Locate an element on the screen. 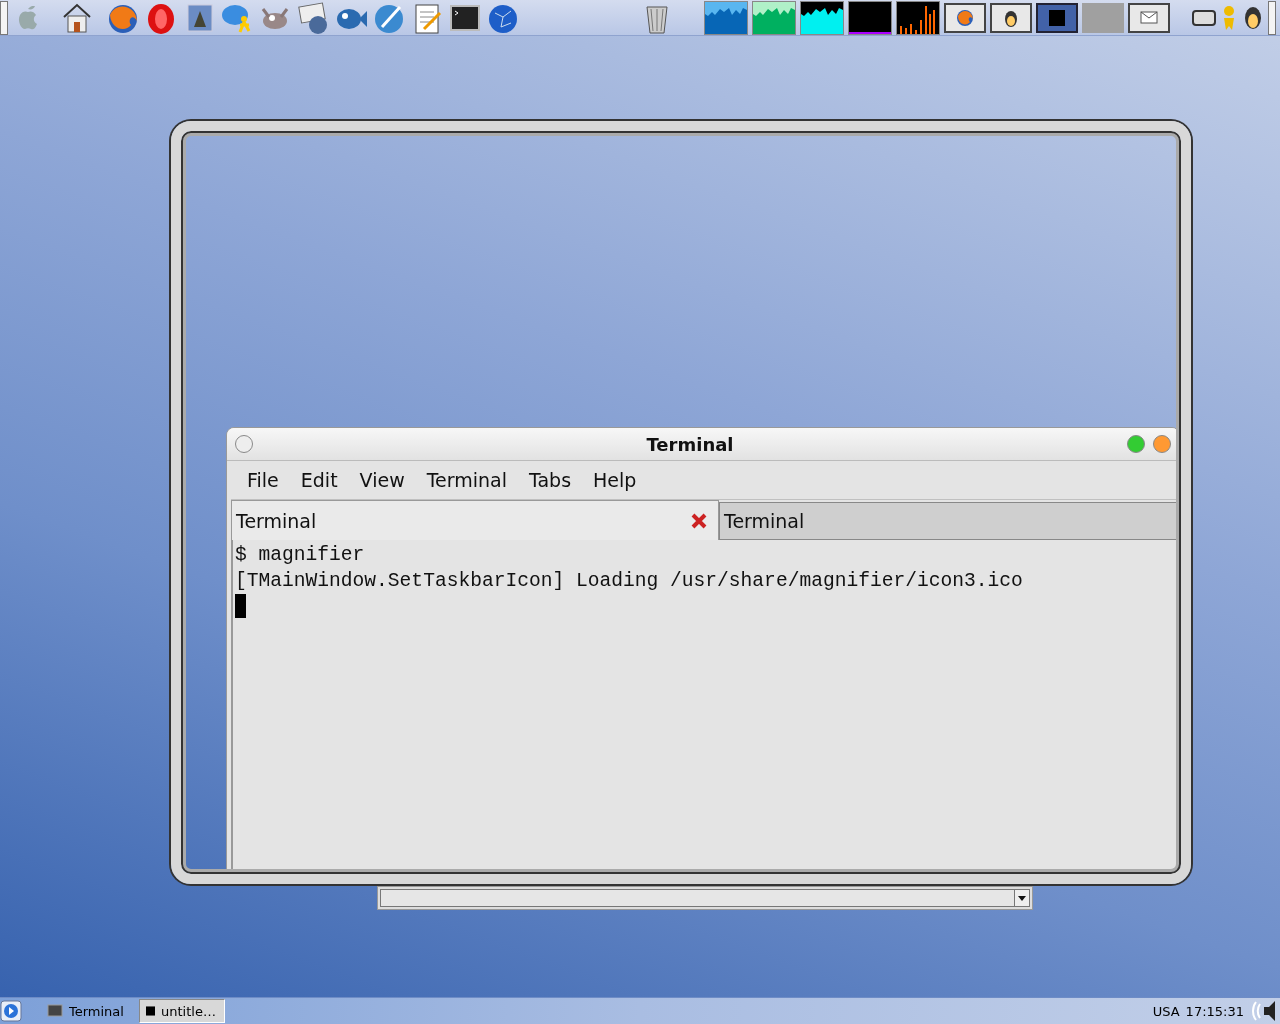 The width and height of the screenshot is (1280, 1024). keyboard-layout-indicator: USA is located at coordinates (1166, 1011).